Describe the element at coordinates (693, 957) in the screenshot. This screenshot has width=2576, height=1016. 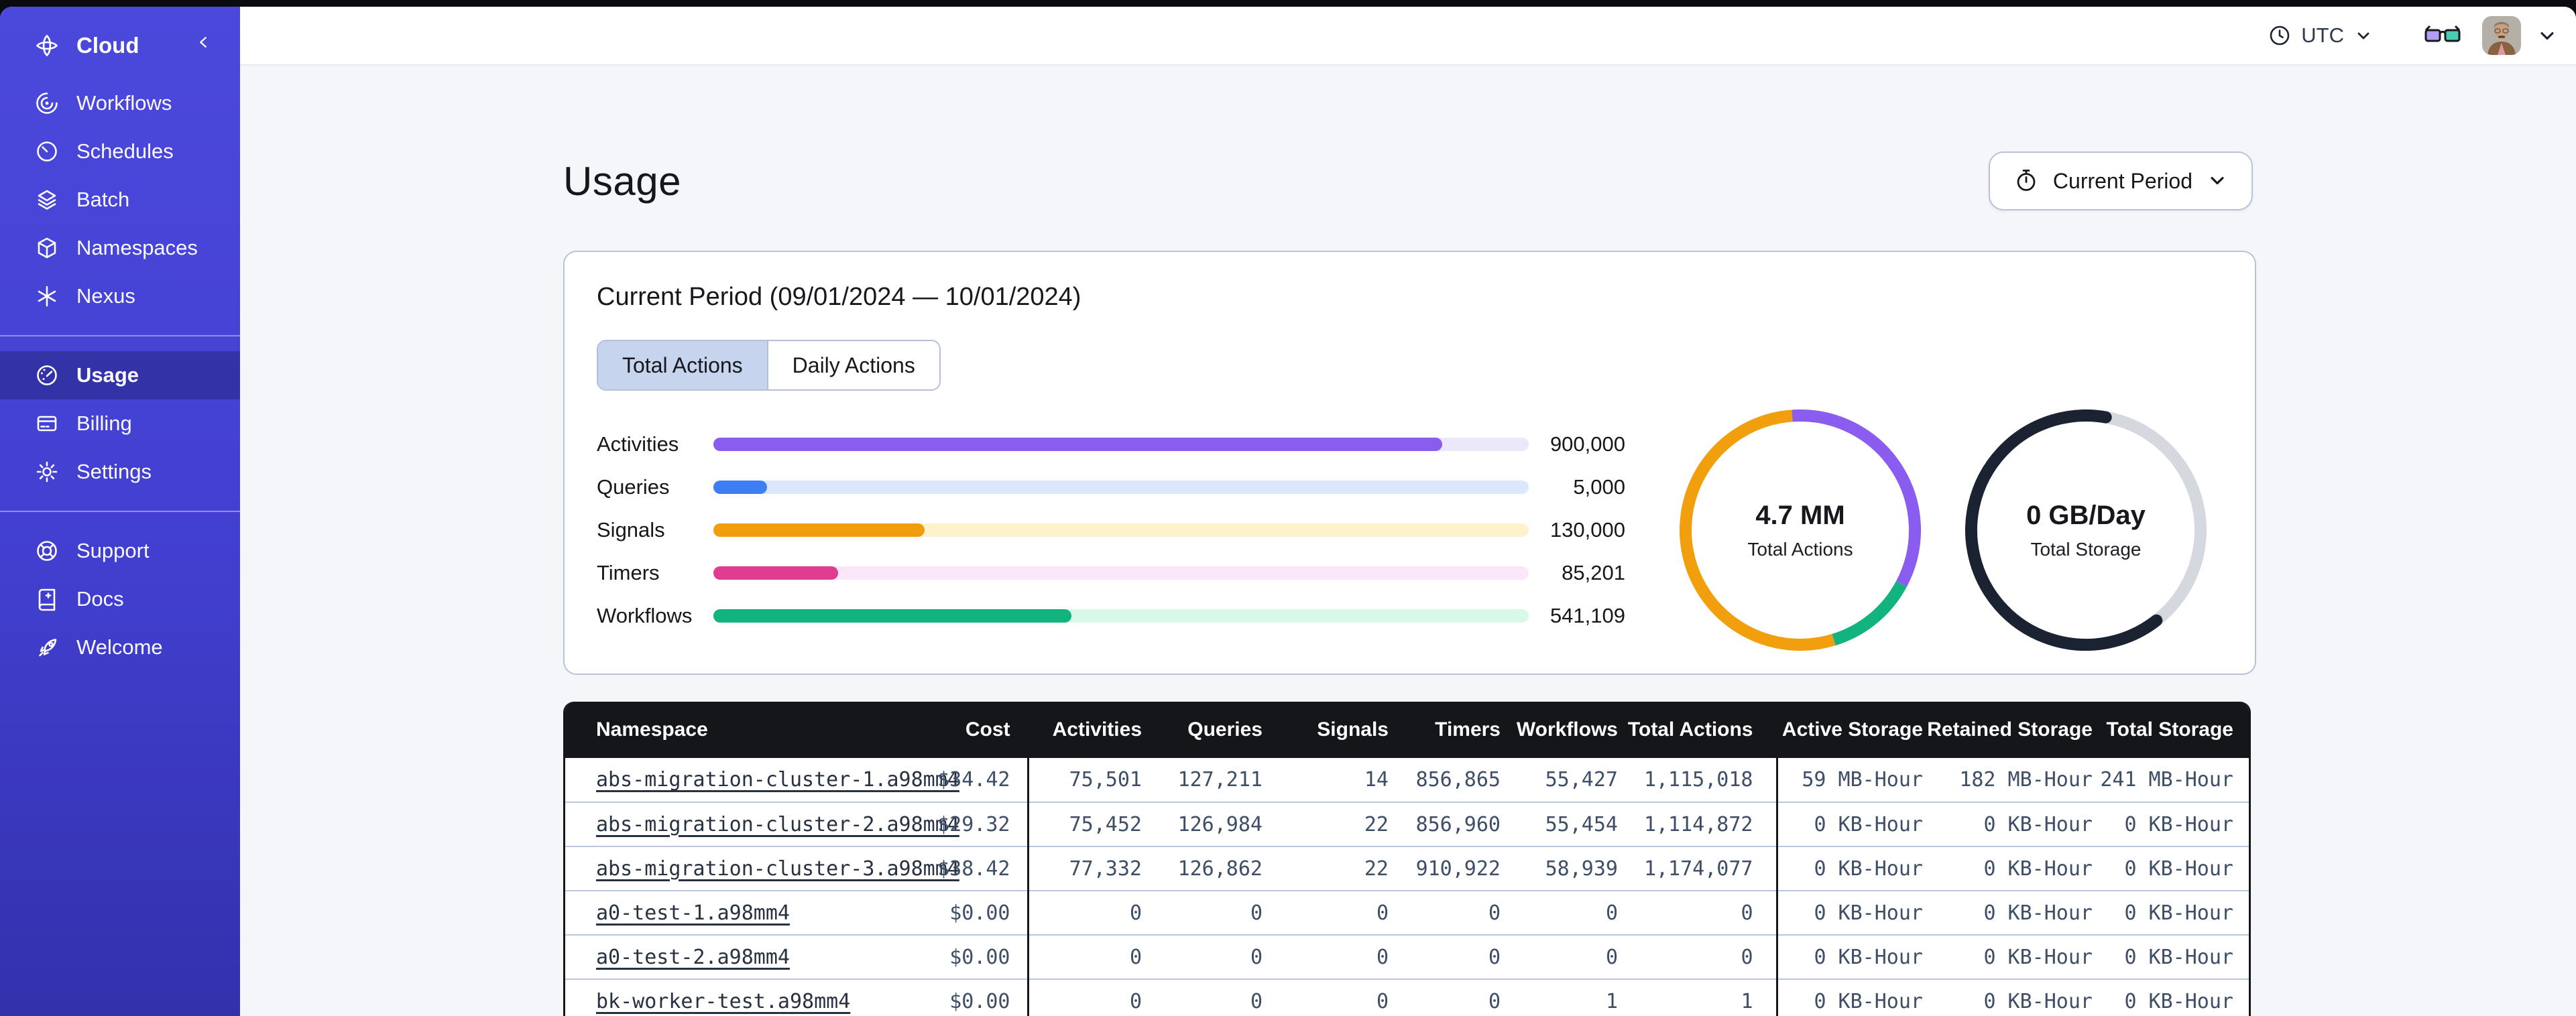
I see `namespace-link: a0-test-2.a98mm4` at that location.